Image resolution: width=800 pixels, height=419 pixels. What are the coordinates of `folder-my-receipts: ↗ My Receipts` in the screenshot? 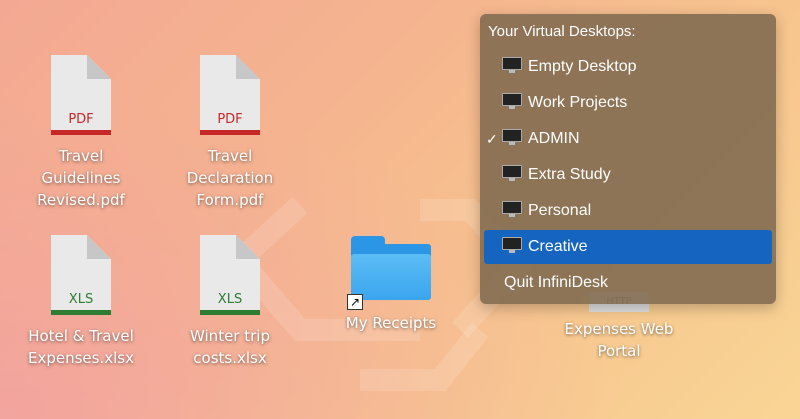 It's located at (391, 285).